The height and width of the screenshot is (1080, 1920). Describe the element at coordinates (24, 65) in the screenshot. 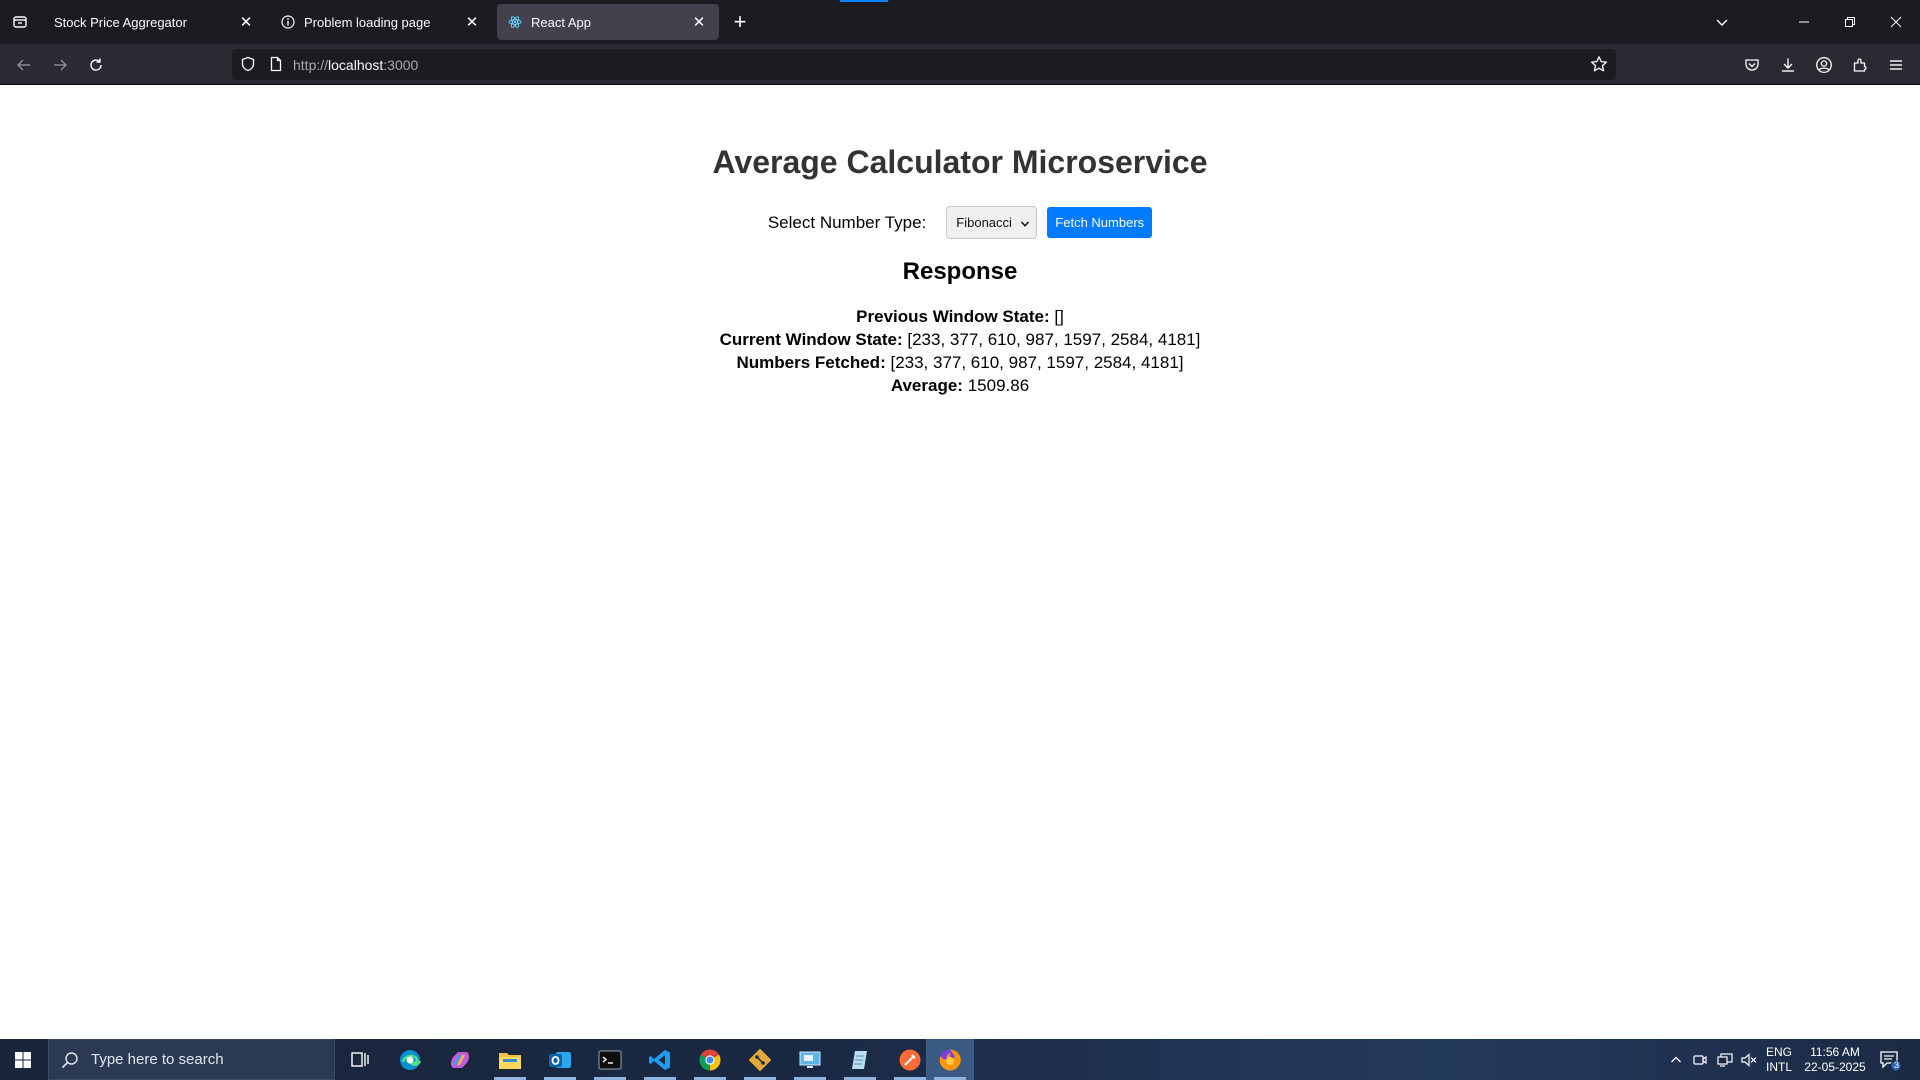

I see `back-icon` at that location.